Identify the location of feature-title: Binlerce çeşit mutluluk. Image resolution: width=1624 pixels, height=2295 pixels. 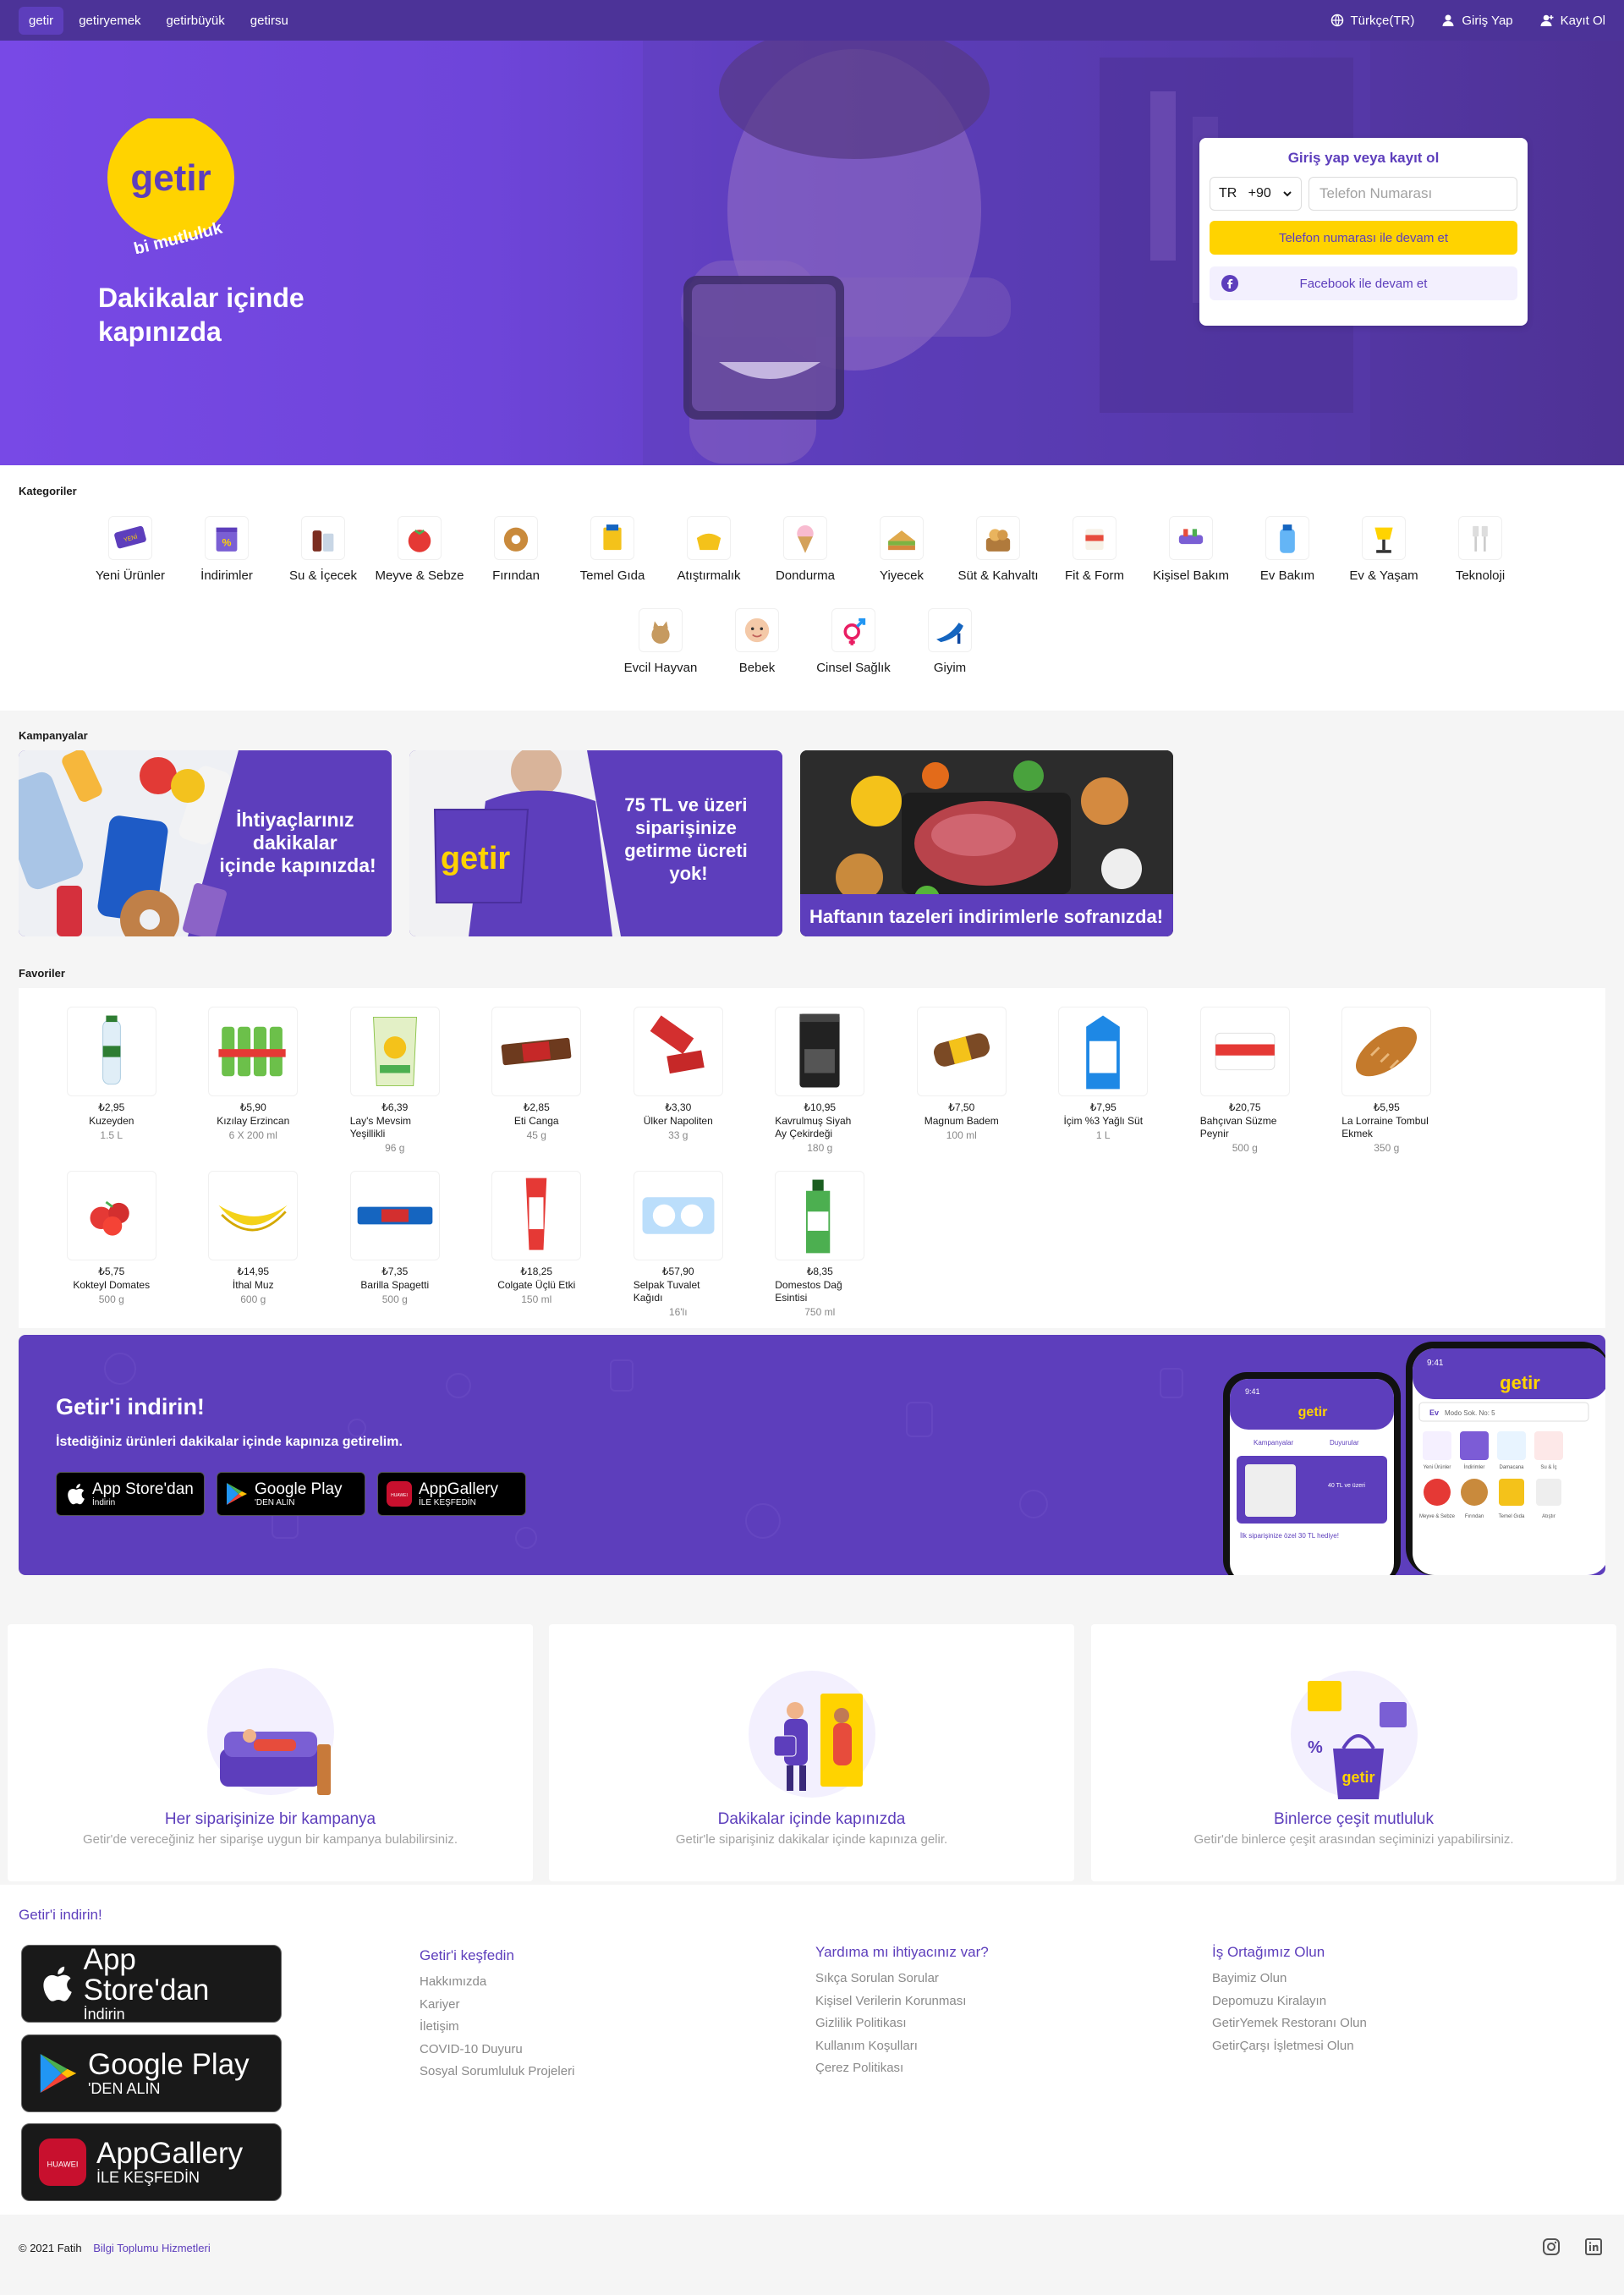
(1354, 1819).